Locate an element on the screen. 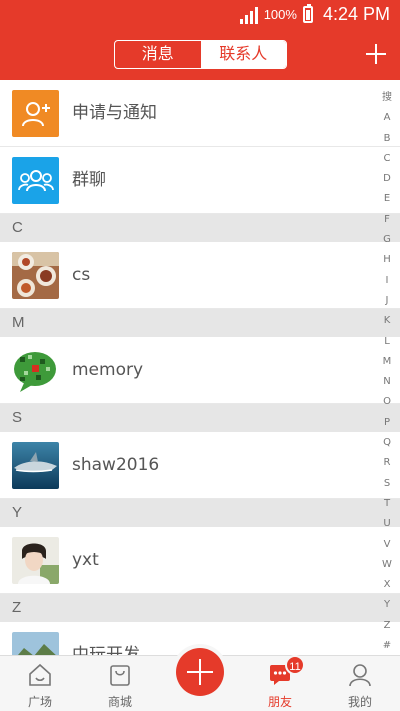 The image size is (400, 711). index-letter: T is located at coordinates (387, 504).